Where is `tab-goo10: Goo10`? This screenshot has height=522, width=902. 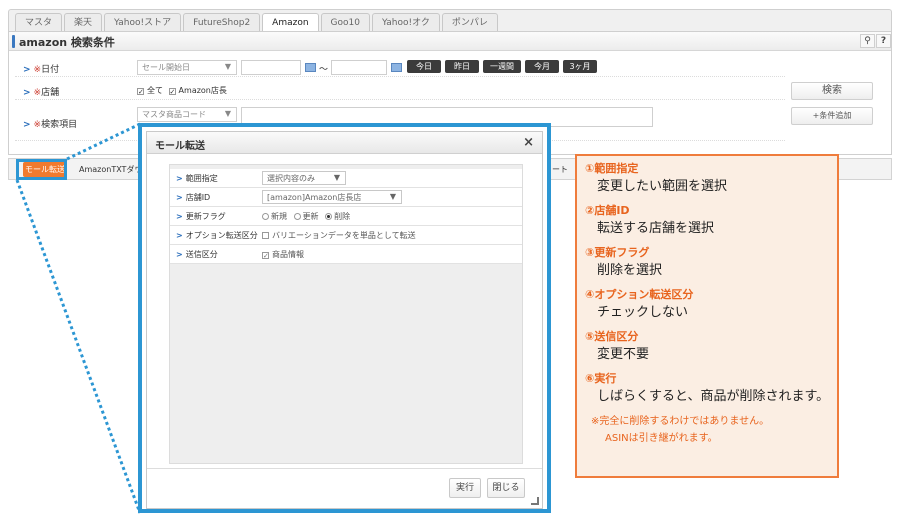 tab-goo10: Goo10 is located at coordinates (345, 22).